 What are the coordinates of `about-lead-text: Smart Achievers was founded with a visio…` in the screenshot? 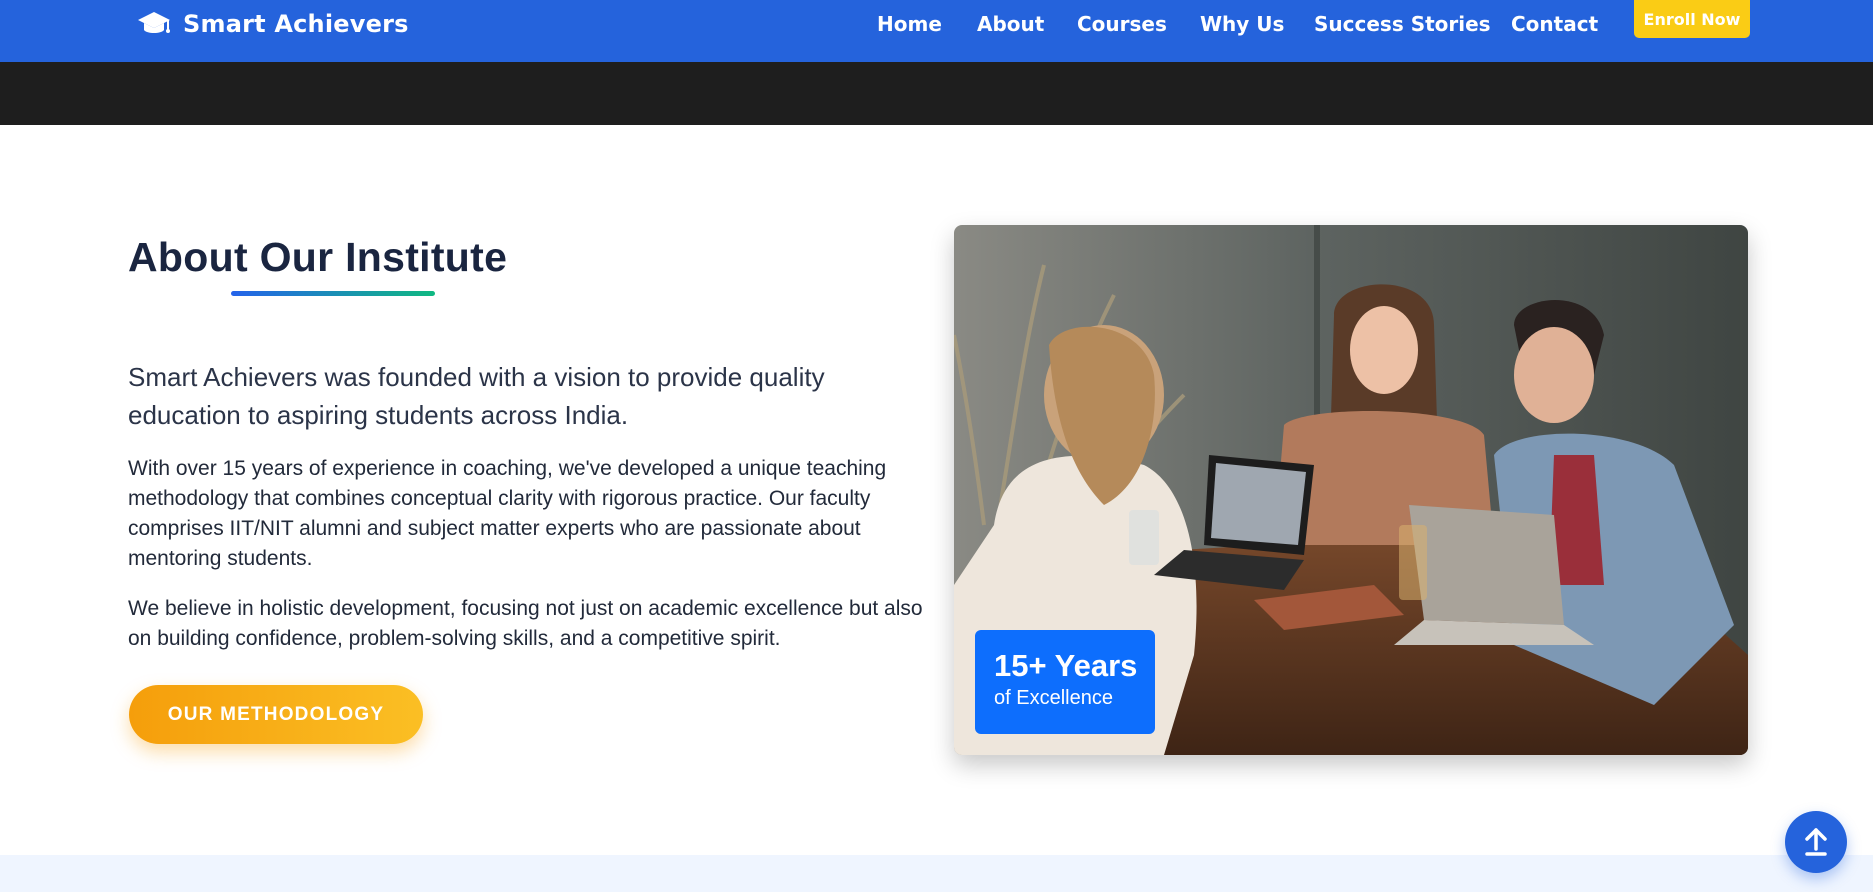 It's located at (476, 396).